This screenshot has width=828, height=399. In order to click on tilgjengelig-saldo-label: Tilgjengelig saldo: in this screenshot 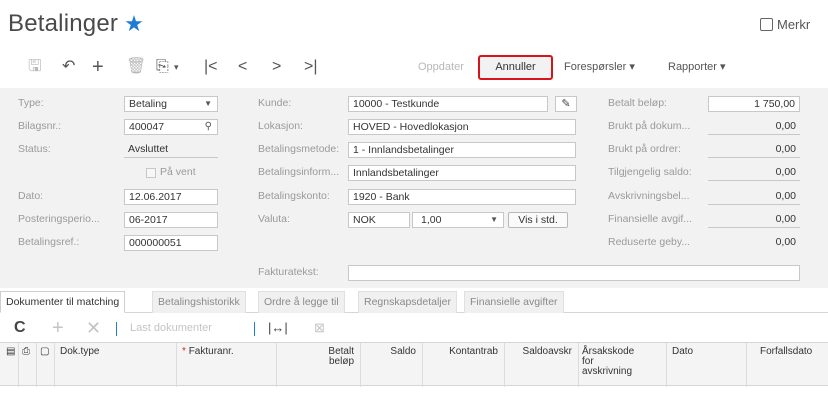, I will do `click(650, 172)`.